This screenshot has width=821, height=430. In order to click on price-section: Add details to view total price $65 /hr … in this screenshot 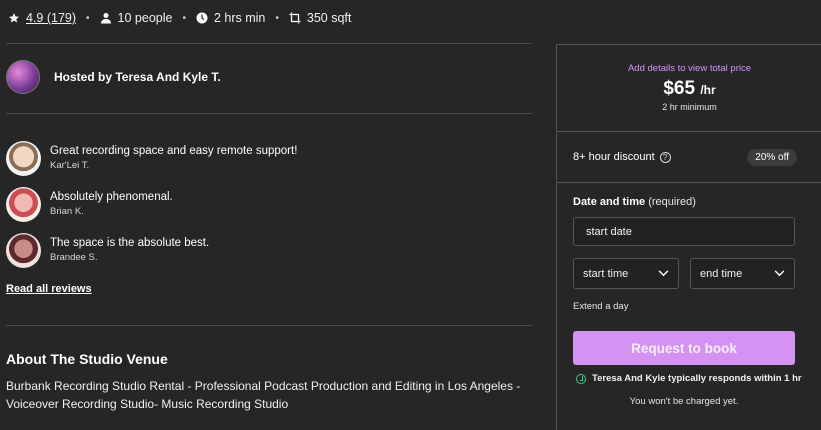, I will do `click(689, 88)`.